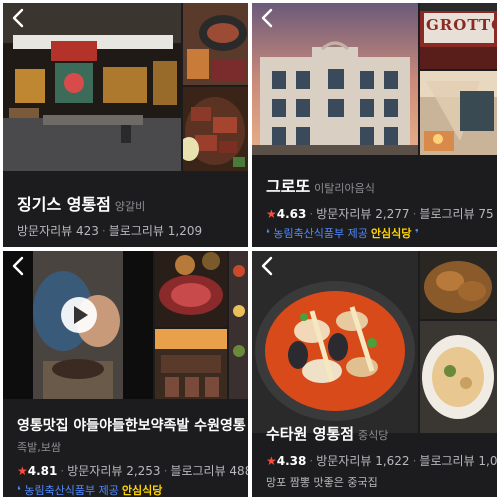  Describe the element at coordinates (344, 188) in the screenshot. I see `place-category: 이탈리아음식` at that location.